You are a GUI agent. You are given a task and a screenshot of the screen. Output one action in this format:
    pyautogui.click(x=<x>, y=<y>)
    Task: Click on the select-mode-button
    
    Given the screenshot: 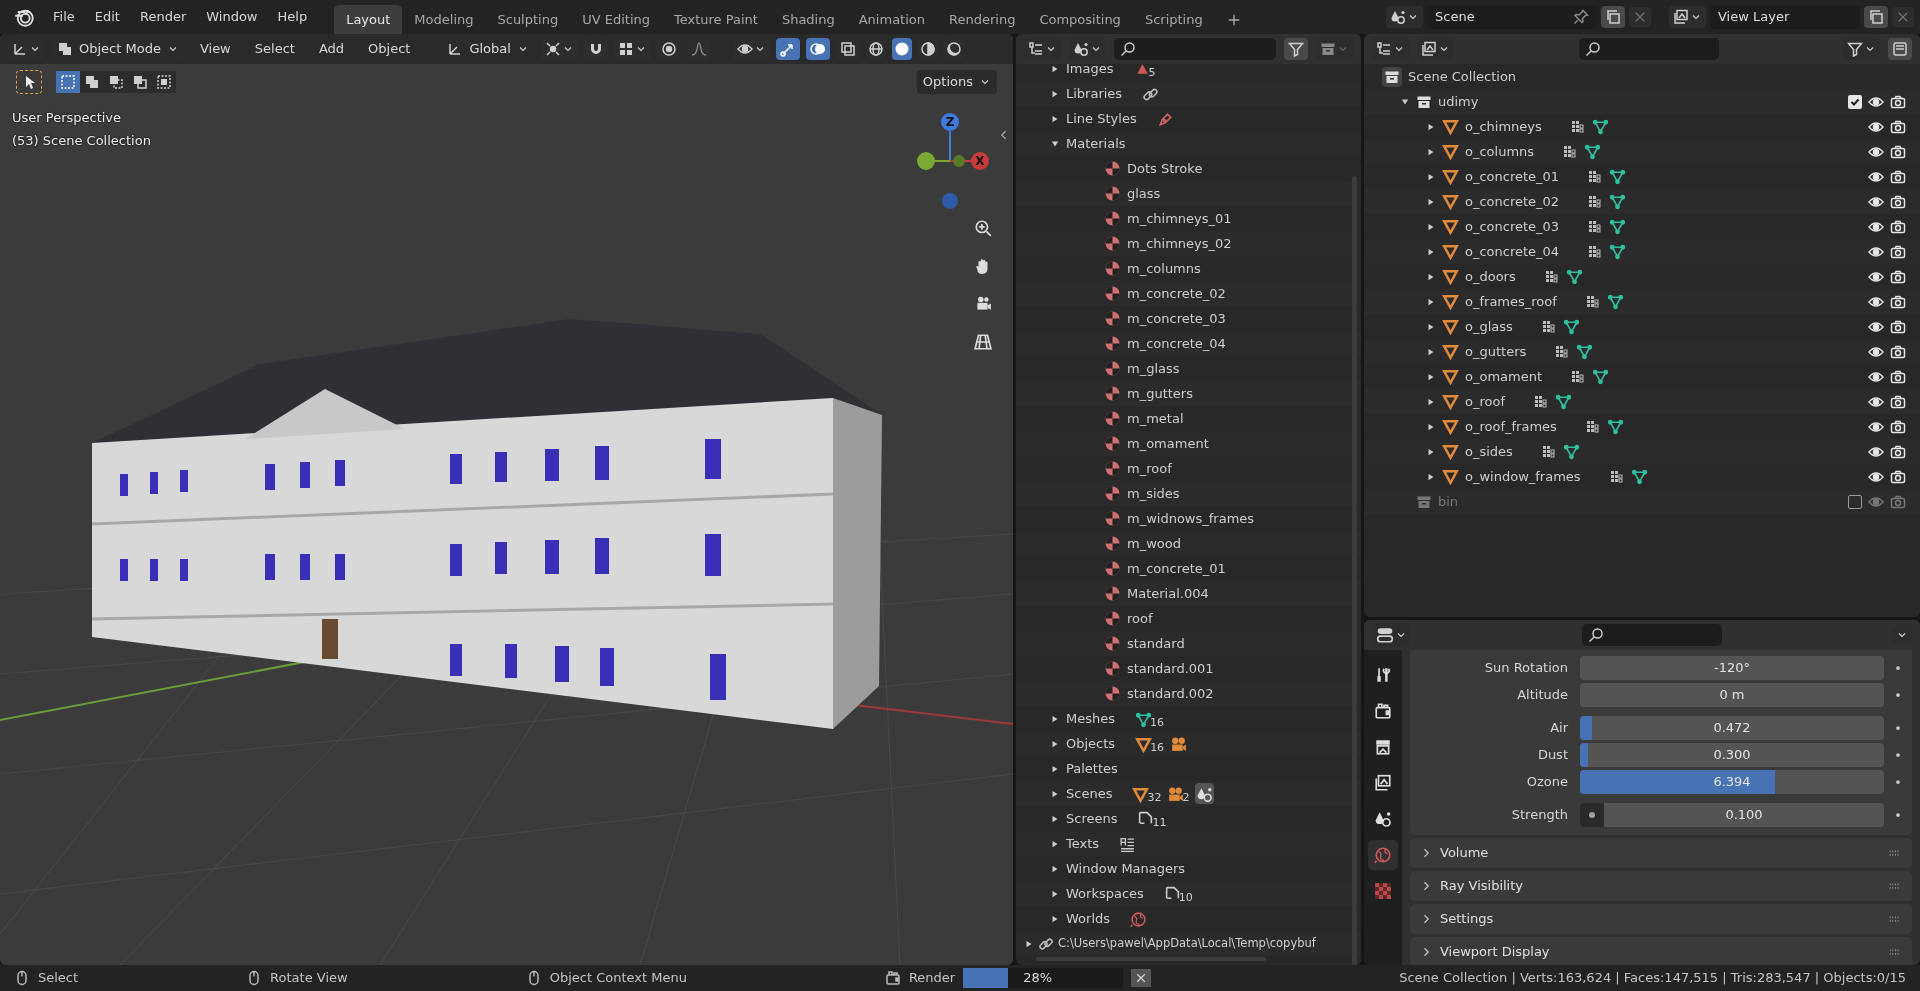 What is the action you would take?
    pyautogui.click(x=164, y=82)
    